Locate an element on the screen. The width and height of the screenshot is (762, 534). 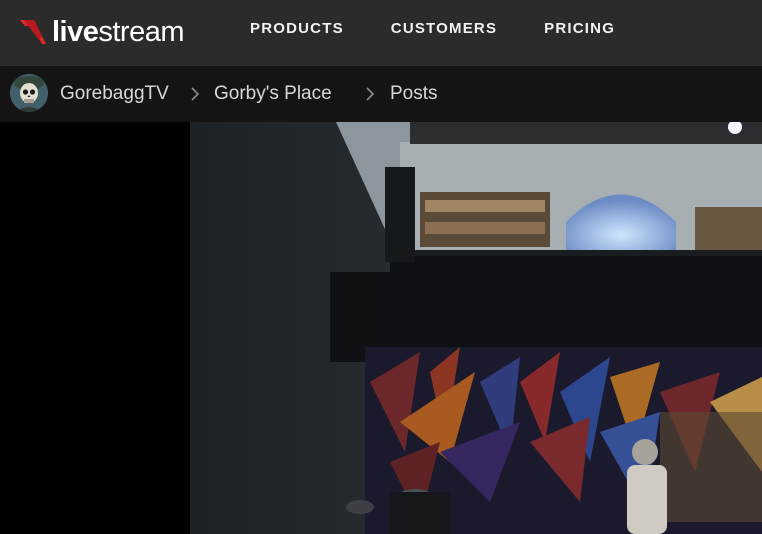
breadcrumb-channel-link: GorebaggTV is located at coordinates (114, 94).